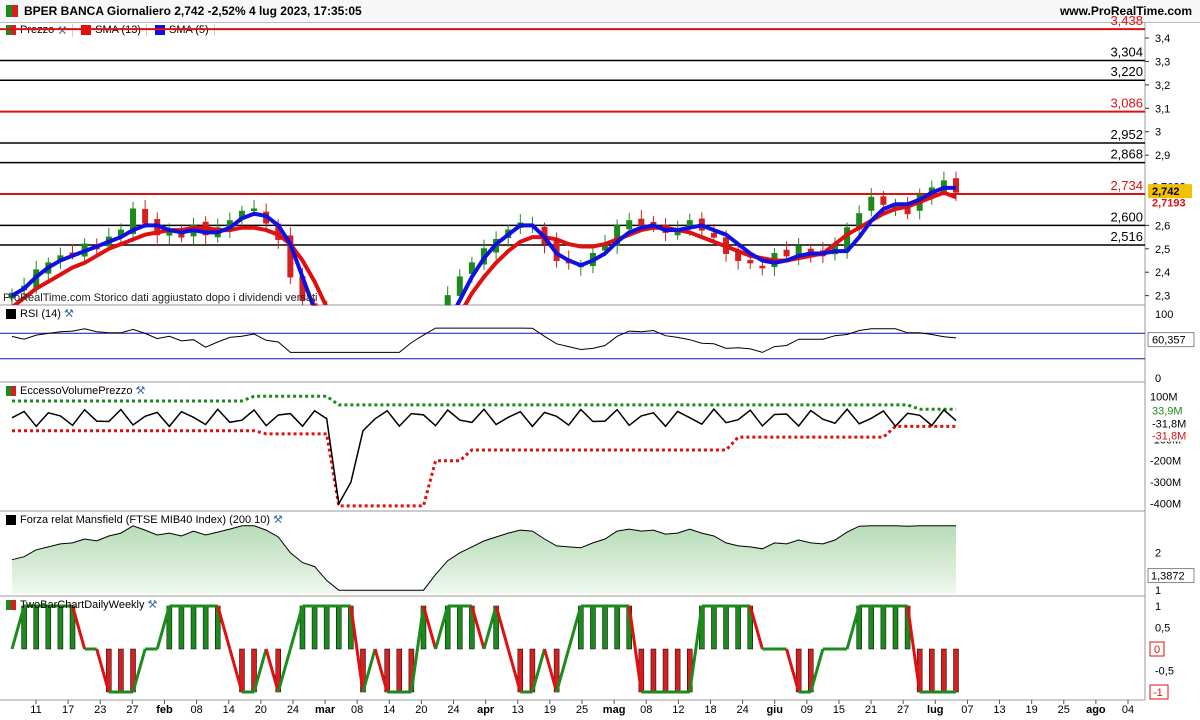  I want to click on x-axis-label: 25, so click(582, 710).